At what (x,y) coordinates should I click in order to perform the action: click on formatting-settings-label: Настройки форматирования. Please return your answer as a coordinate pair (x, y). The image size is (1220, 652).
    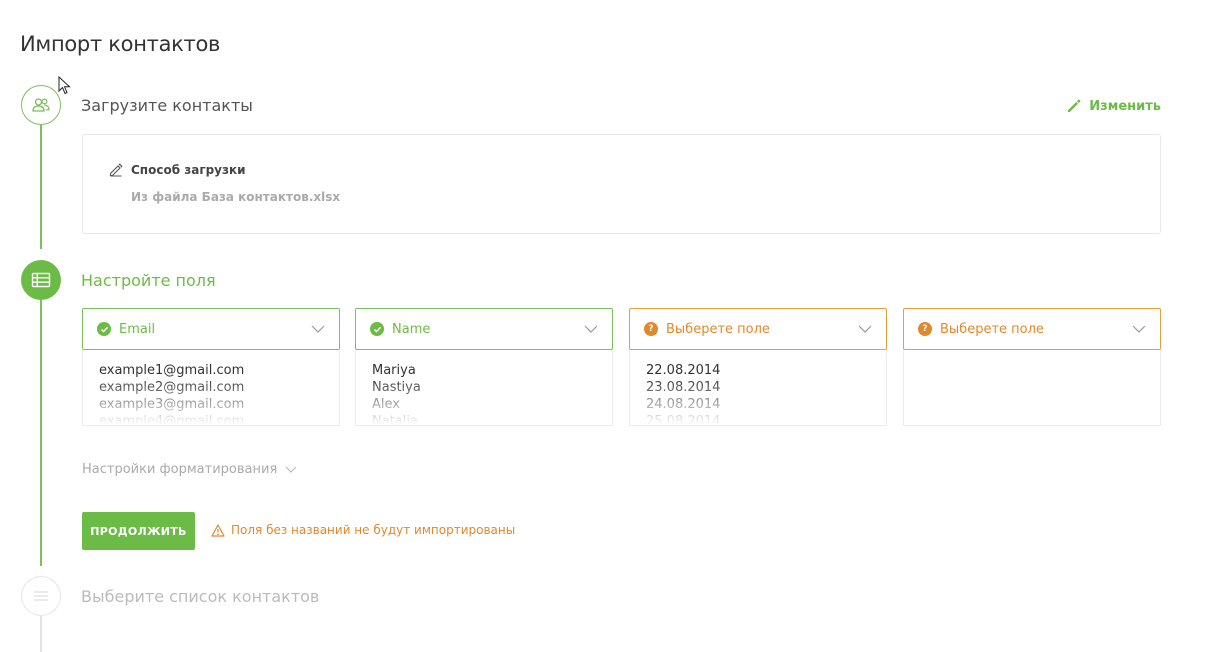
    Looking at the image, I should click on (180, 469).